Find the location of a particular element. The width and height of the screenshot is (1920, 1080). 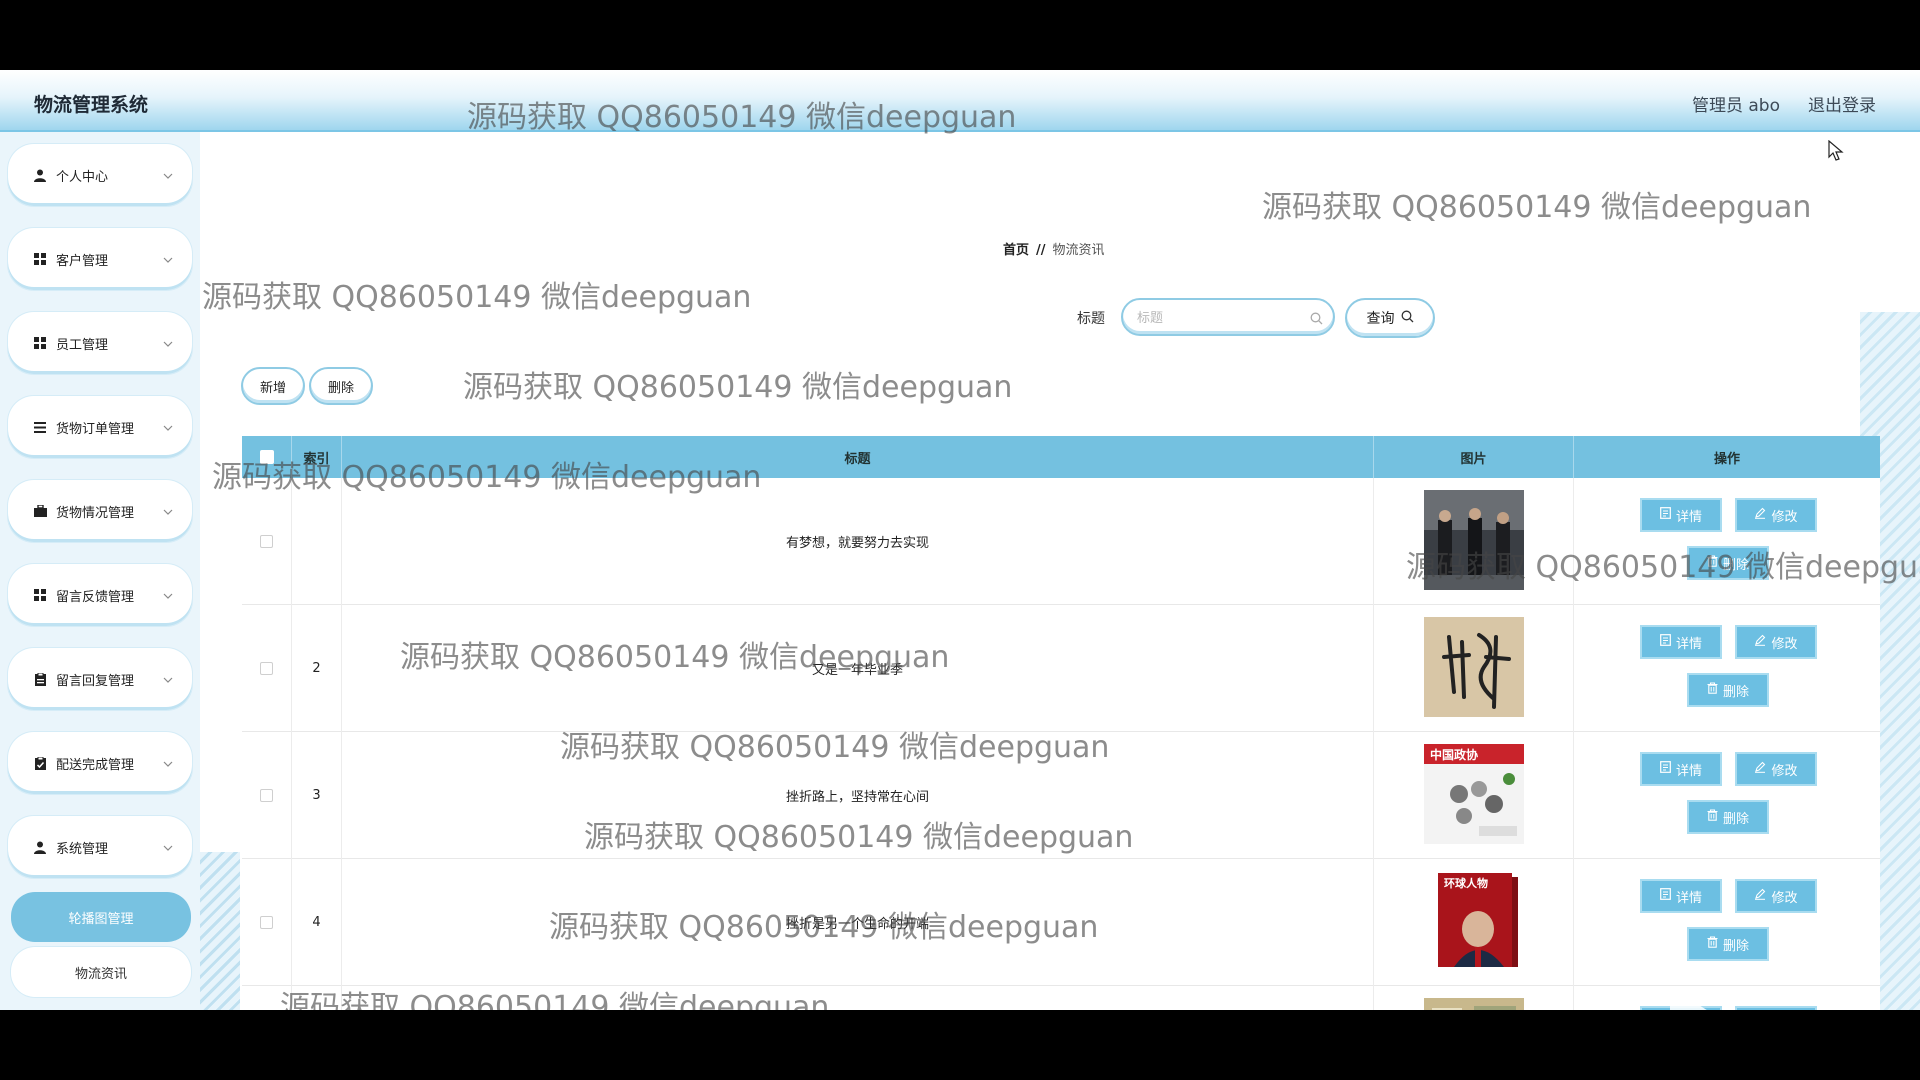

query-button: 查询 is located at coordinates (1390, 318).